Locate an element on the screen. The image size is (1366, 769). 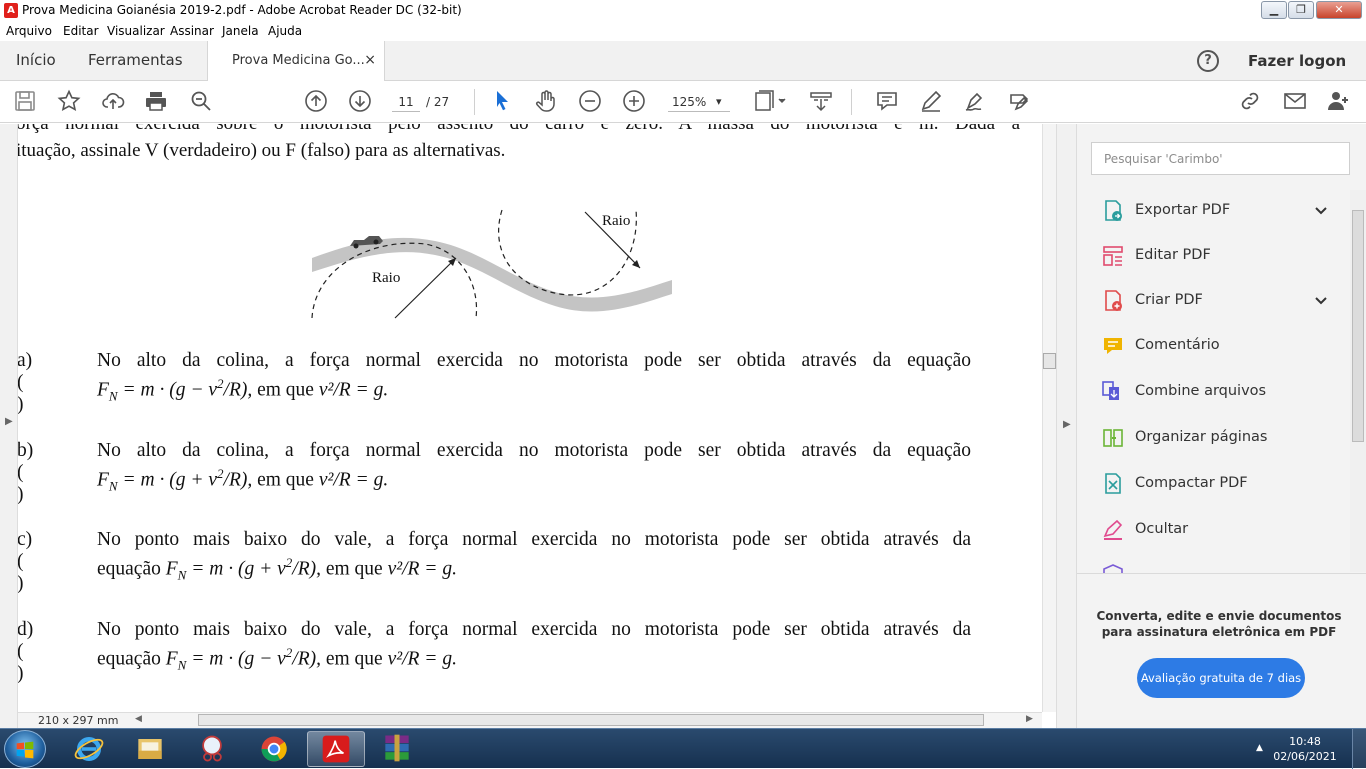
protect-icon is located at coordinates (1113, 568).